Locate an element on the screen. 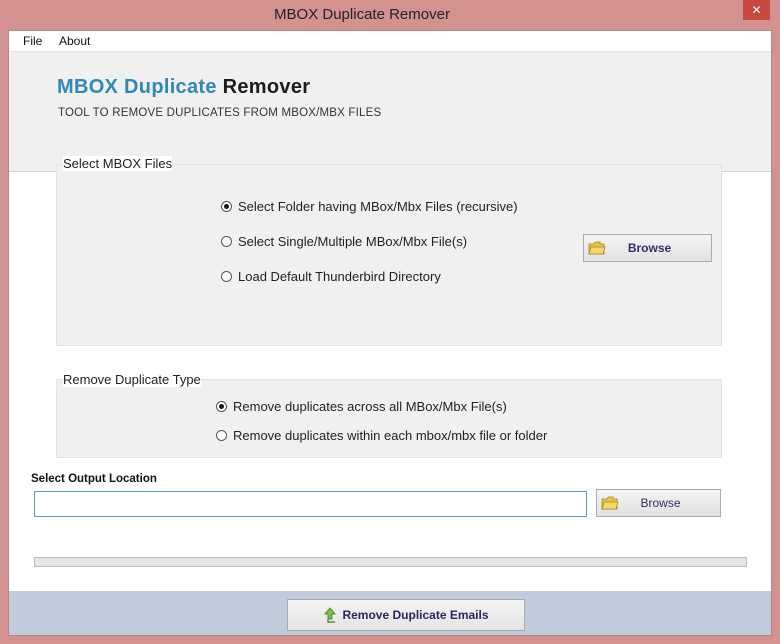 The image size is (780, 644). radio-select-files: Select Single/Multiple MBox/Mbx File(s) is located at coordinates (344, 241).